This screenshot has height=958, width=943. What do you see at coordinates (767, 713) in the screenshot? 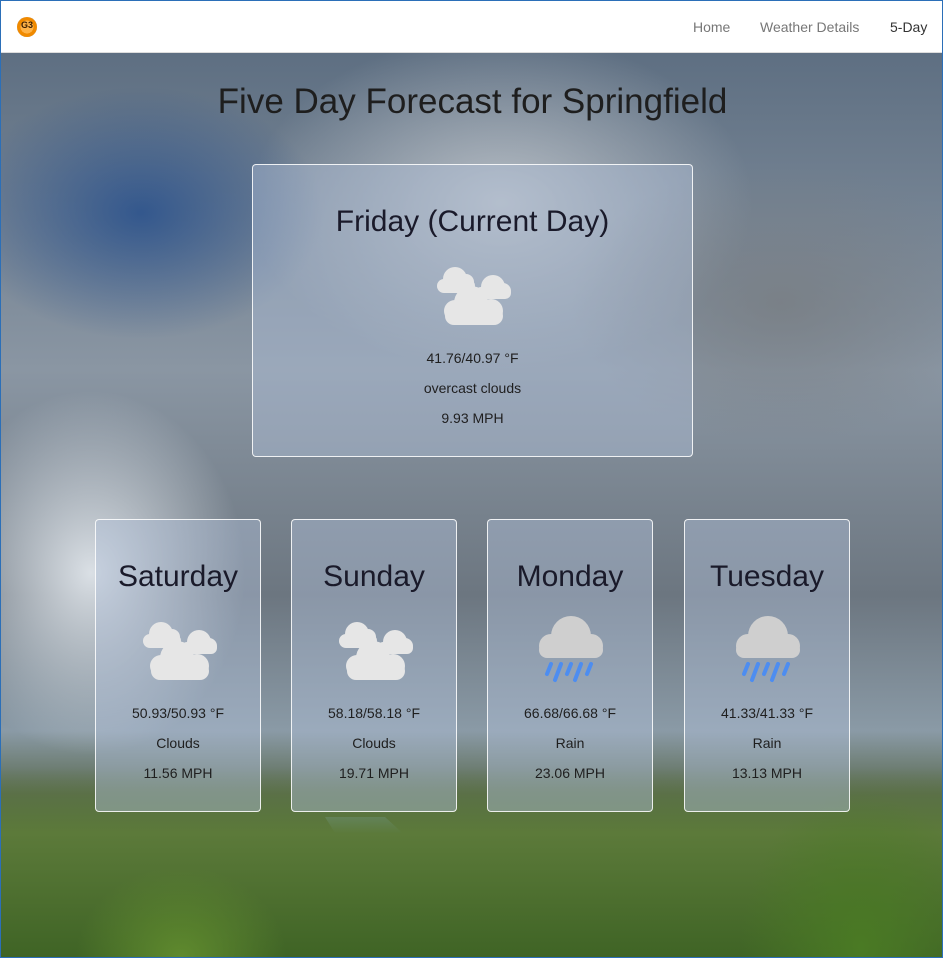
I see `forecast-temp: 41.33/41.33 °F` at bounding box center [767, 713].